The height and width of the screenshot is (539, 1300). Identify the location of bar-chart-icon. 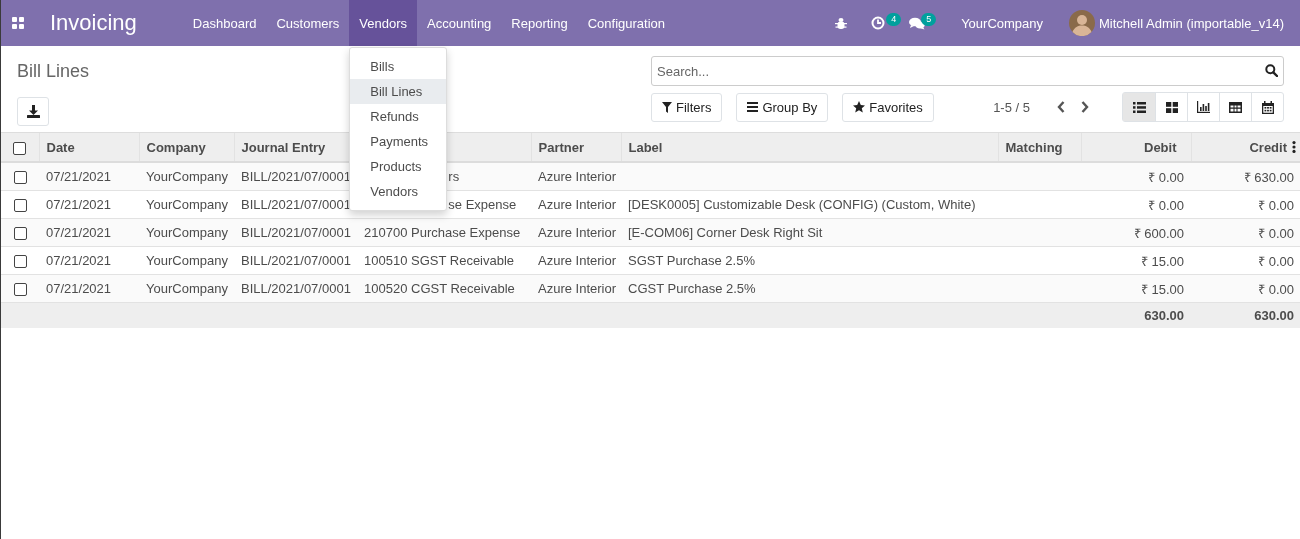
(1203, 107).